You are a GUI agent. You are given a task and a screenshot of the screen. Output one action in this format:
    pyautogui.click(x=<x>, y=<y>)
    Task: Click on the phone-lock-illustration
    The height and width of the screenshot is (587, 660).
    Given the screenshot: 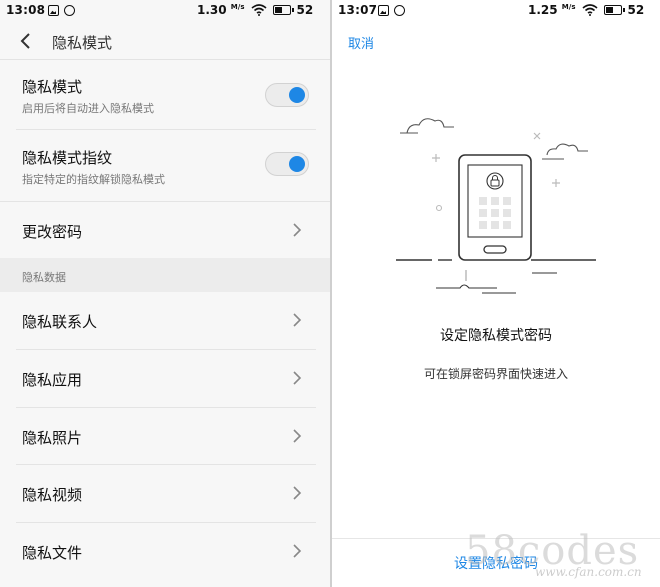 What is the action you would take?
    pyautogui.click(x=496, y=206)
    